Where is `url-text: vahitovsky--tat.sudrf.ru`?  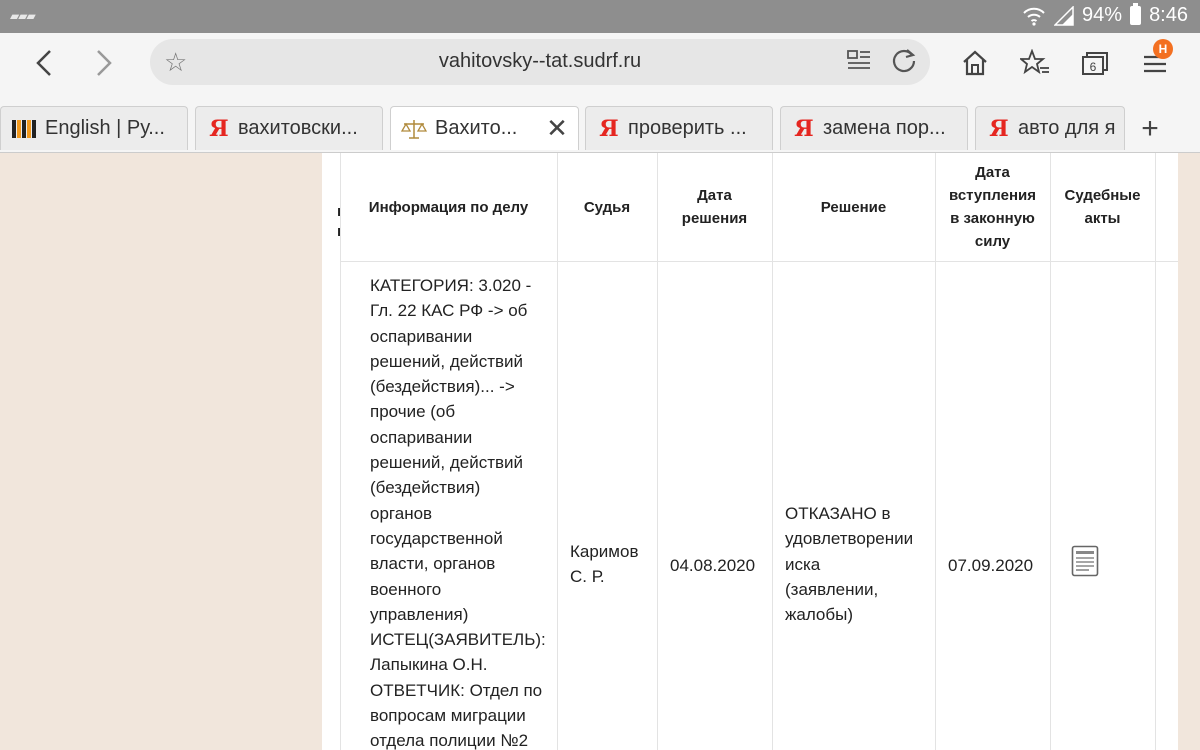 url-text: vahitovsky--tat.sudrf.ru is located at coordinates (540, 61).